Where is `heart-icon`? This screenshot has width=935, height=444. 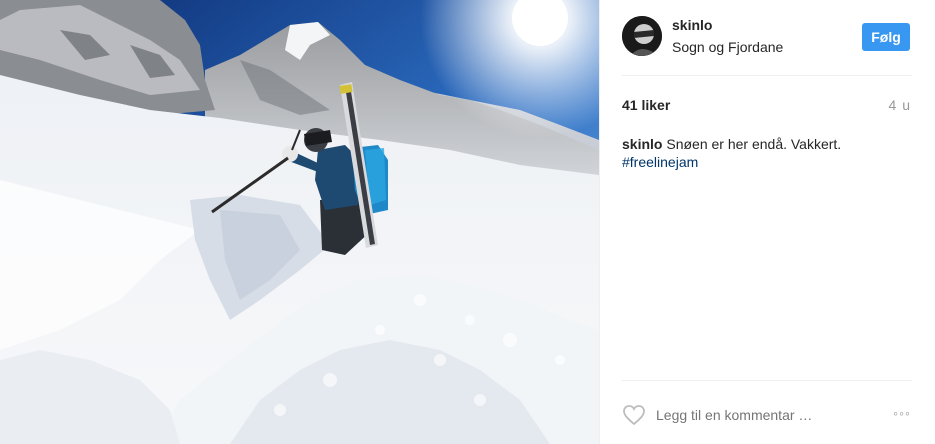 heart-icon is located at coordinates (634, 415).